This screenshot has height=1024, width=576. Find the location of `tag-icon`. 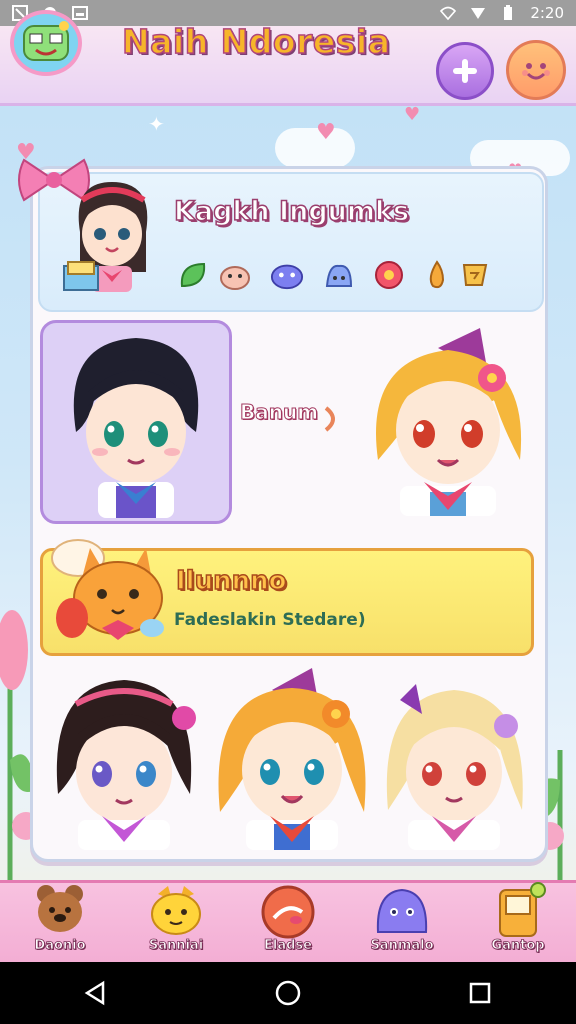

tag-icon is located at coordinates (475, 275).